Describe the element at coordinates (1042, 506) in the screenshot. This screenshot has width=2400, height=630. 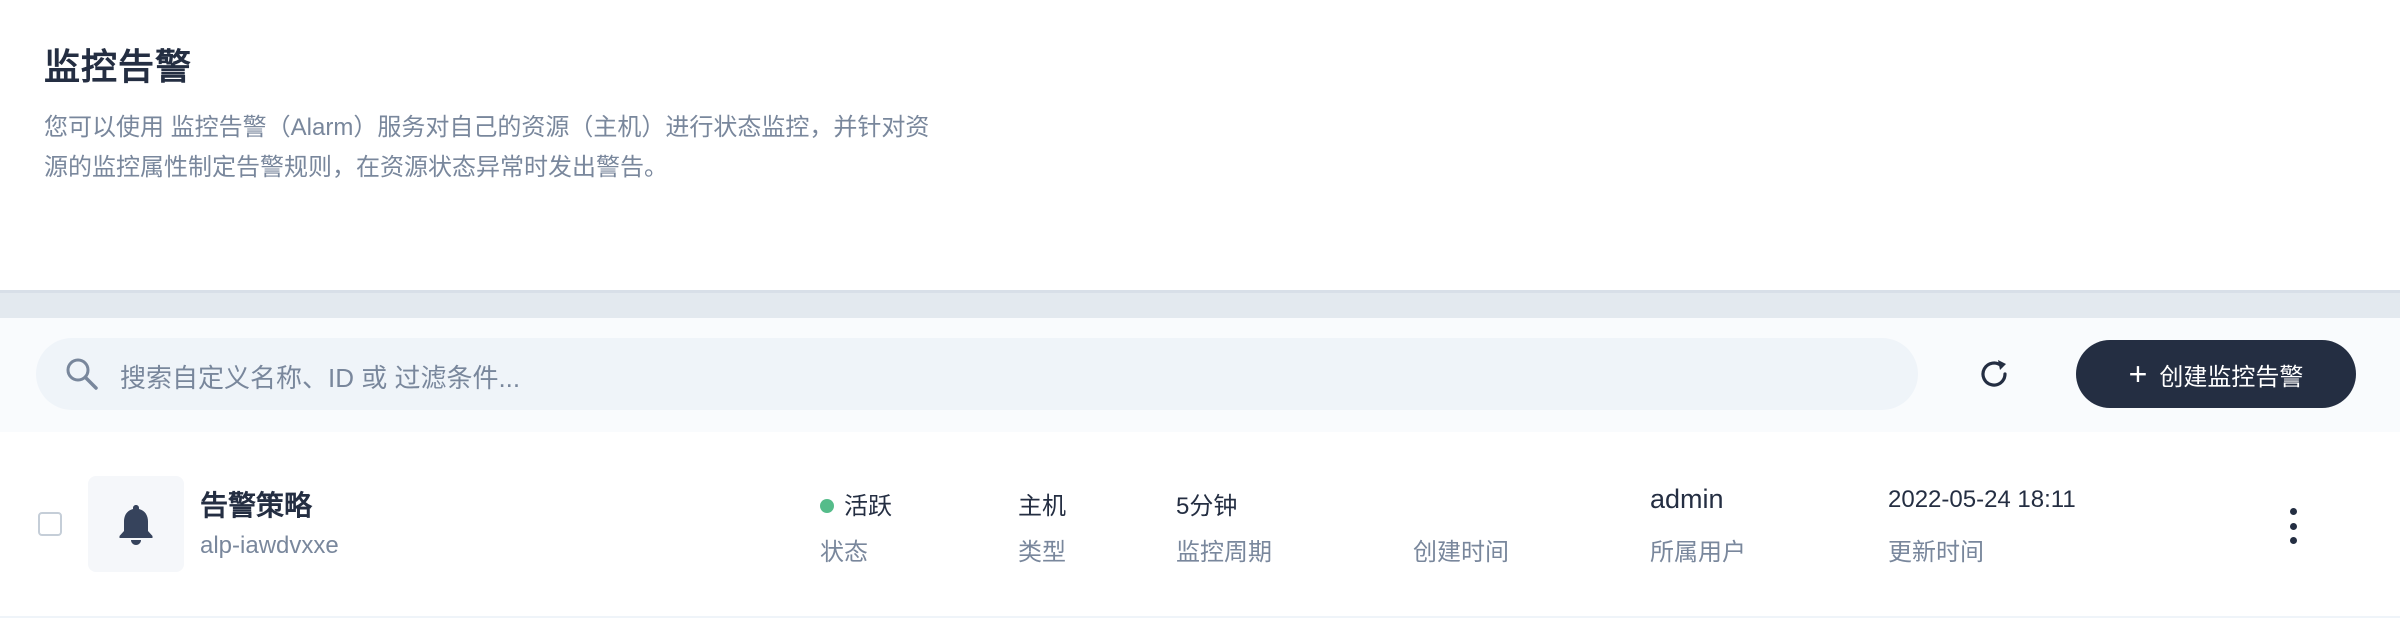
I see `type-value: 主机` at that location.